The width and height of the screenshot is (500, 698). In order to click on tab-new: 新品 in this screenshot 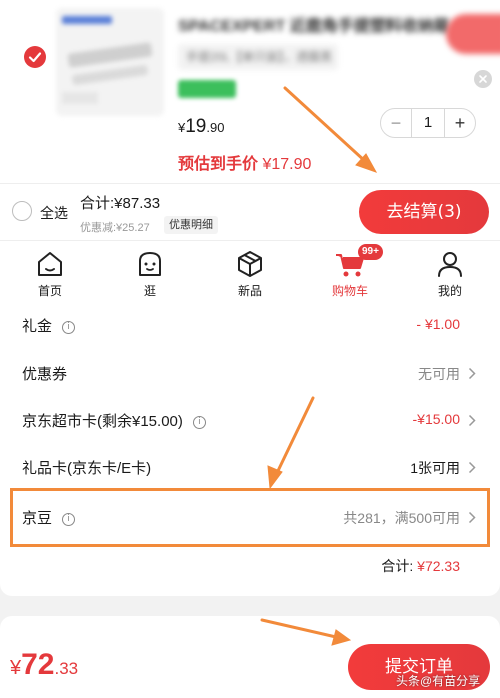, I will do `click(250, 270)`.